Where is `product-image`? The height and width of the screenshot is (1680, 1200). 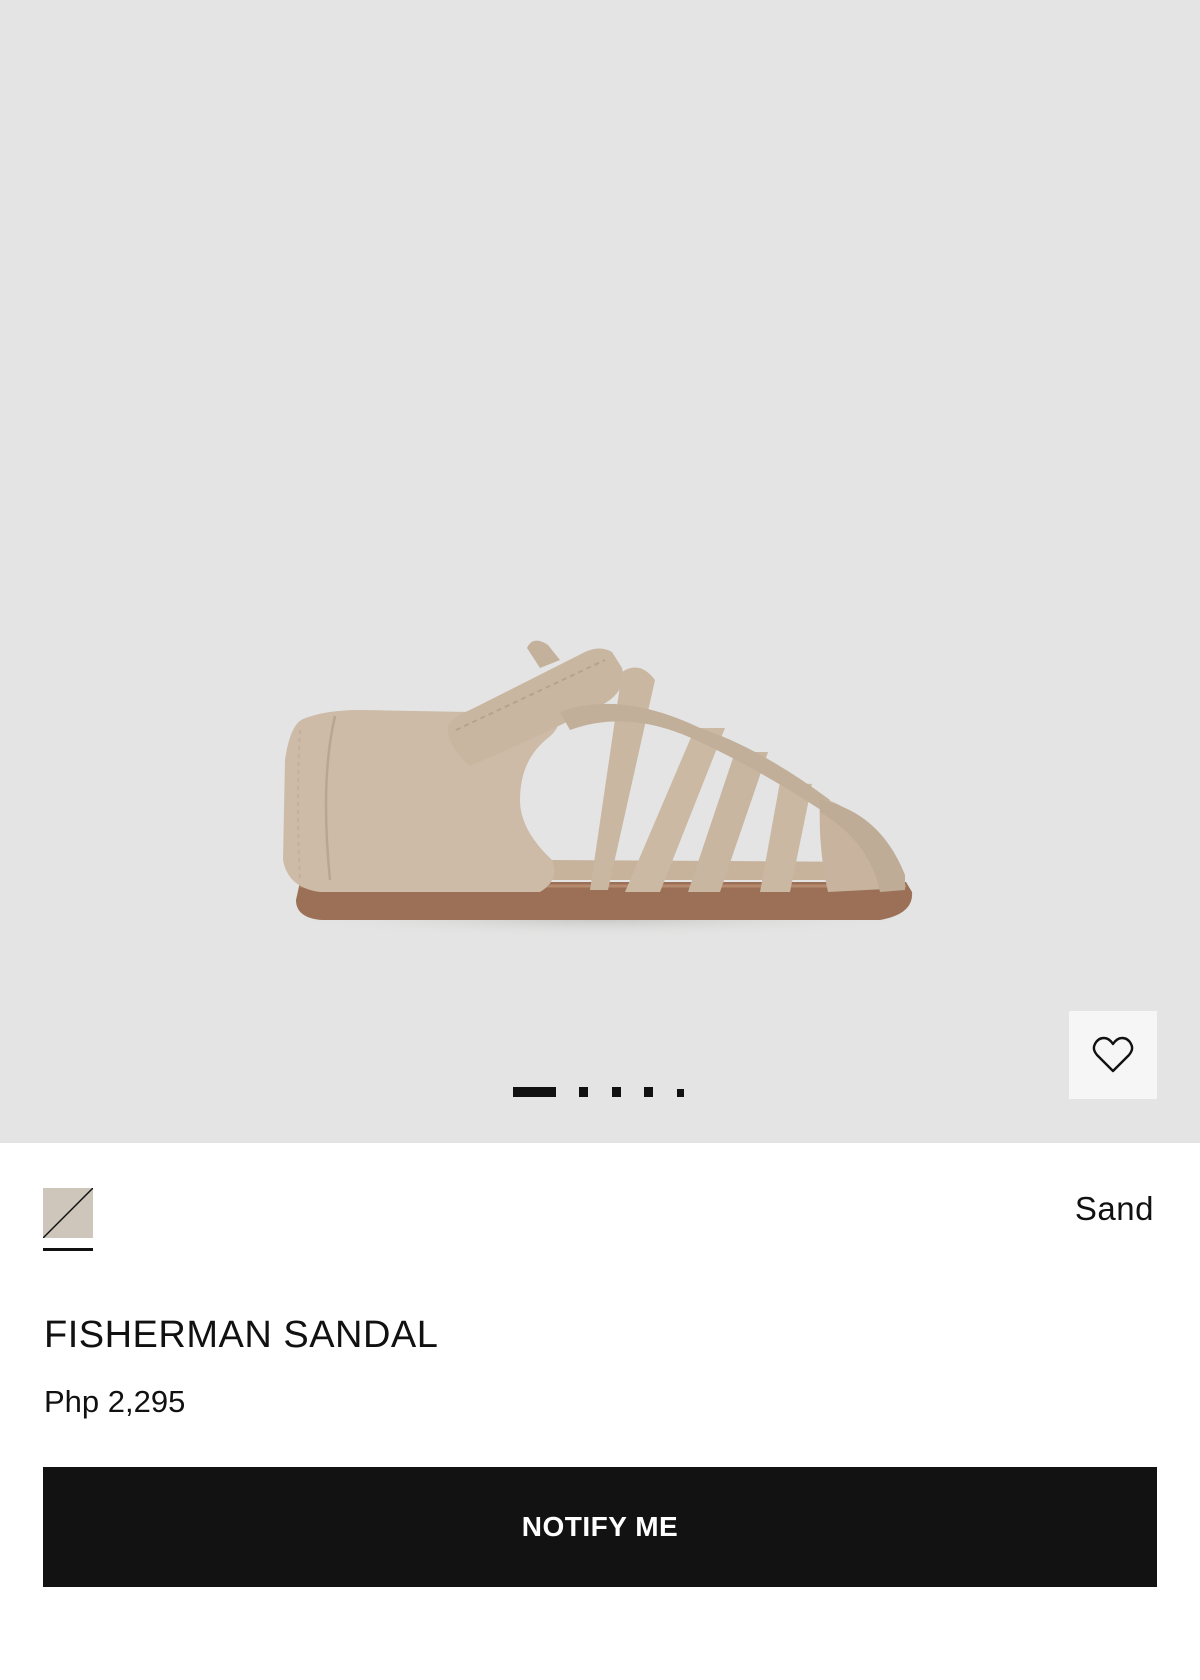 product-image is located at coordinates (600, 789).